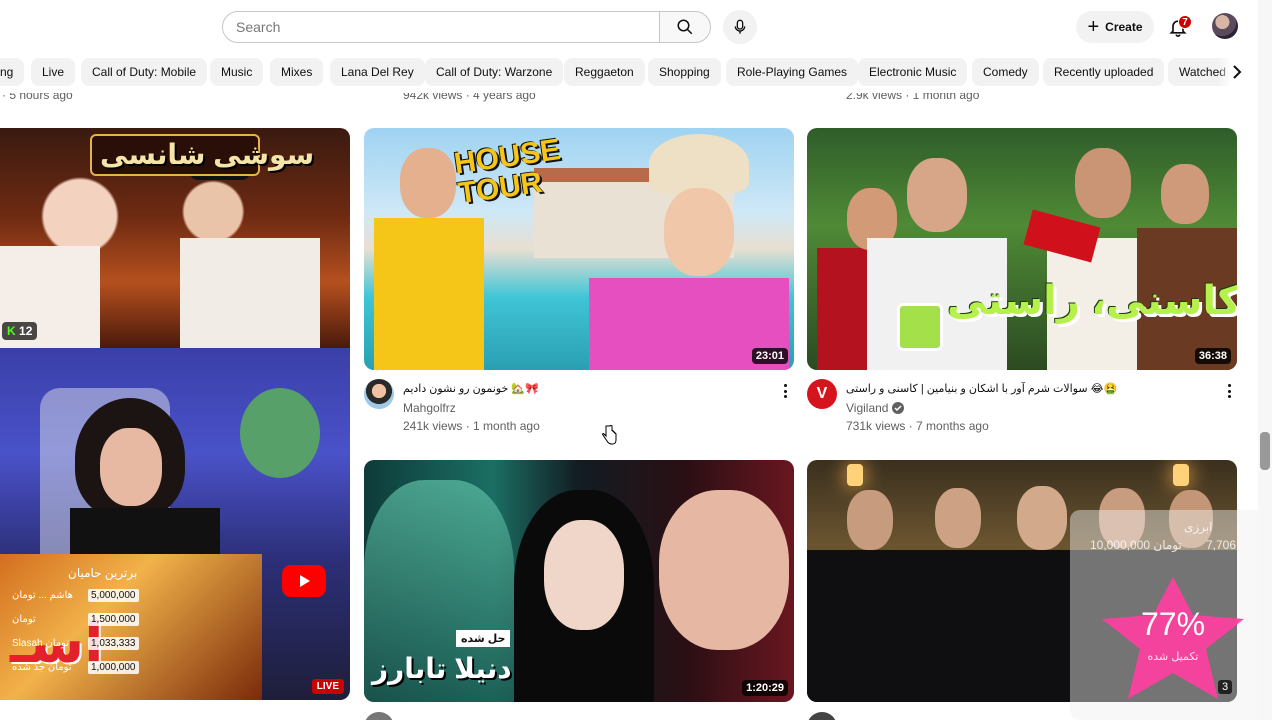 The width and height of the screenshot is (1280, 720). What do you see at coordinates (920, 327) in the screenshot?
I see `glass-icon` at bounding box center [920, 327].